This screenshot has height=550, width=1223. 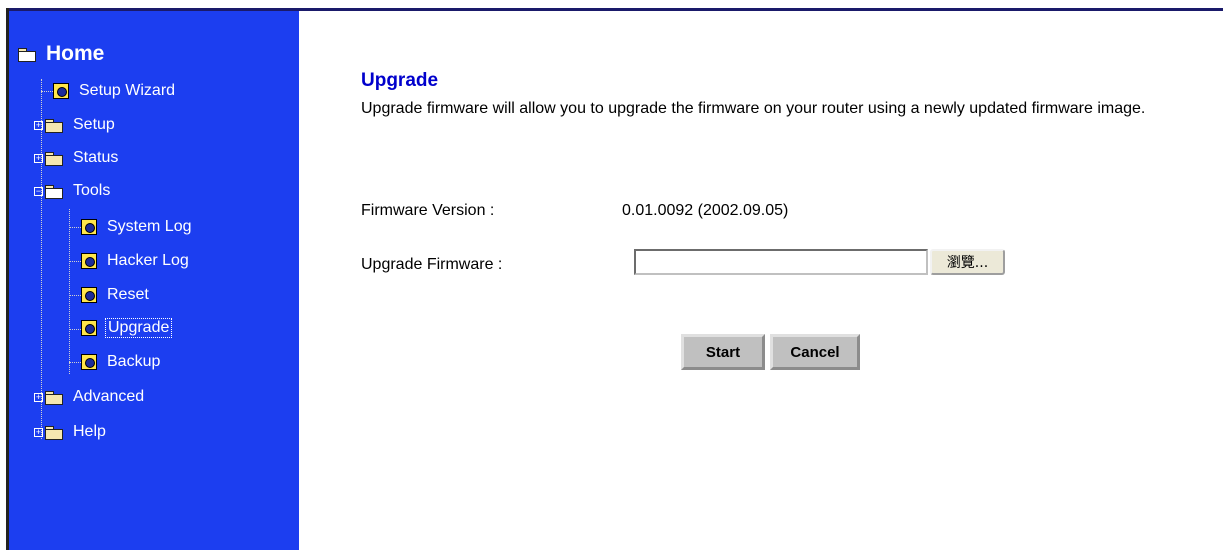 What do you see at coordinates (149, 226) in the screenshot?
I see `sidebar-item-label: System Log` at bounding box center [149, 226].